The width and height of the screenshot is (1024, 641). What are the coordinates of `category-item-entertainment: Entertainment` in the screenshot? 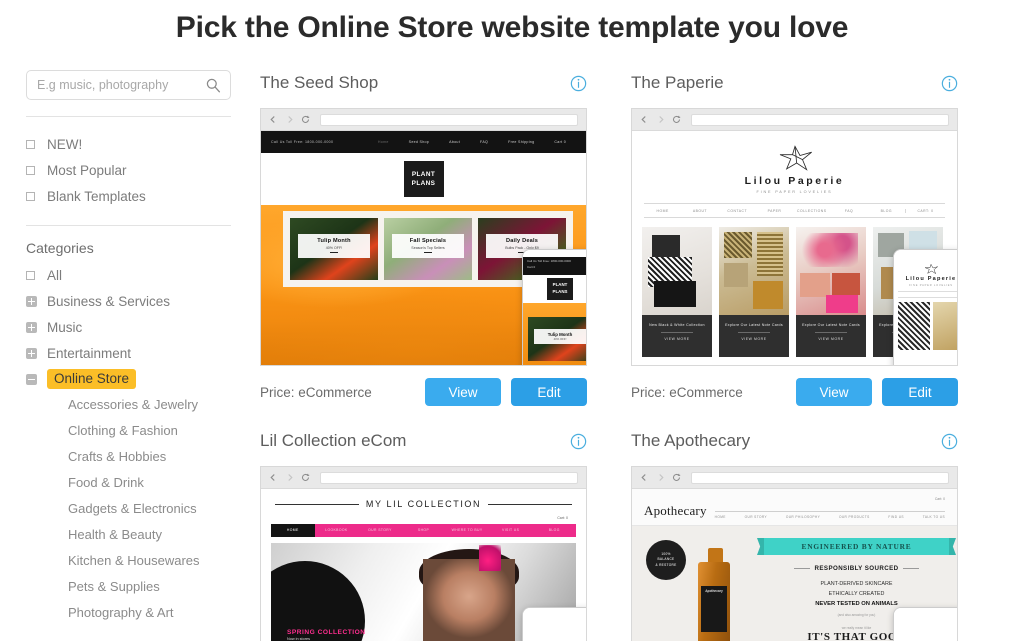 It's located at (139, 353).